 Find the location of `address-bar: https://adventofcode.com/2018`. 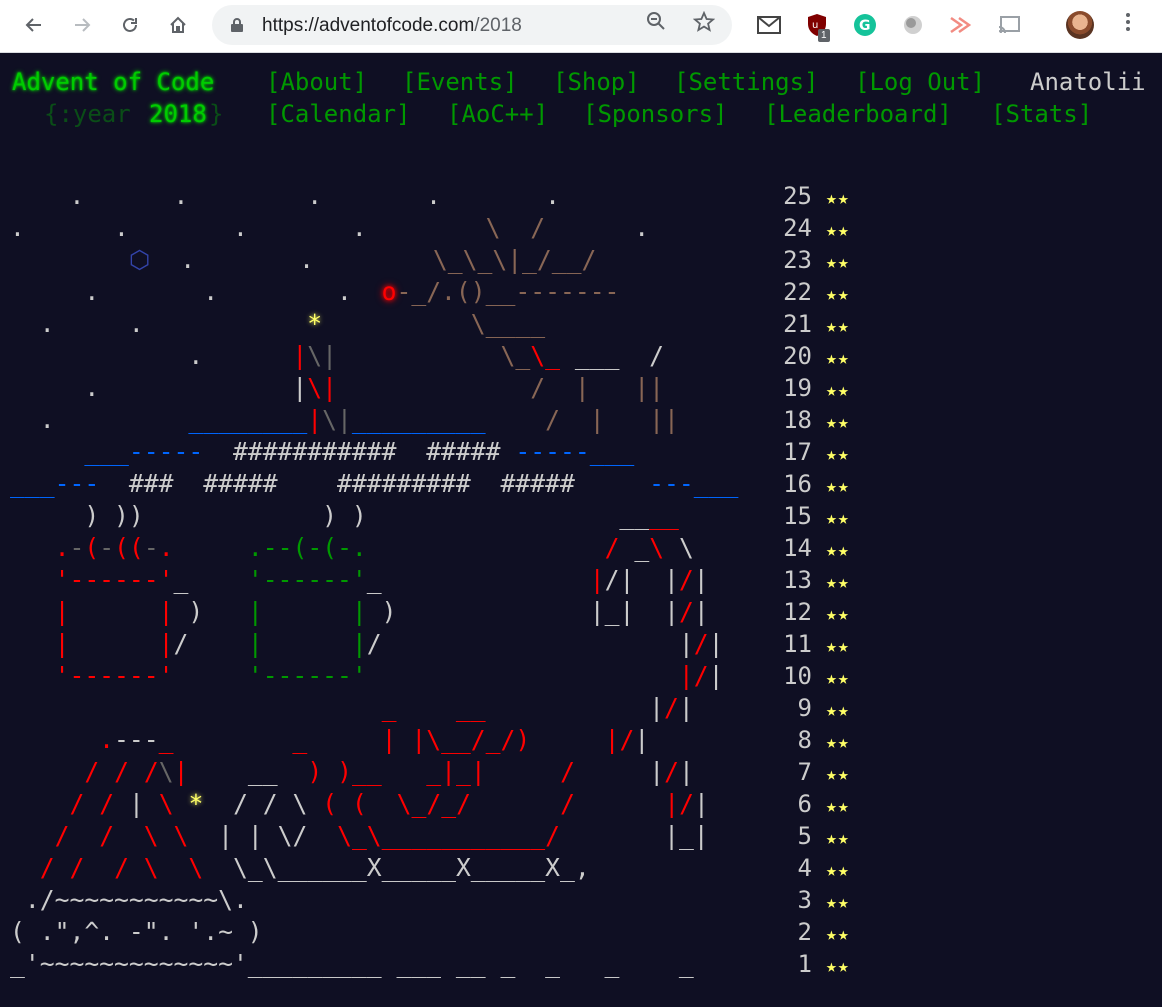

address-bar: https://adventofcode.com/2018 is located at coordinates (472, 25).